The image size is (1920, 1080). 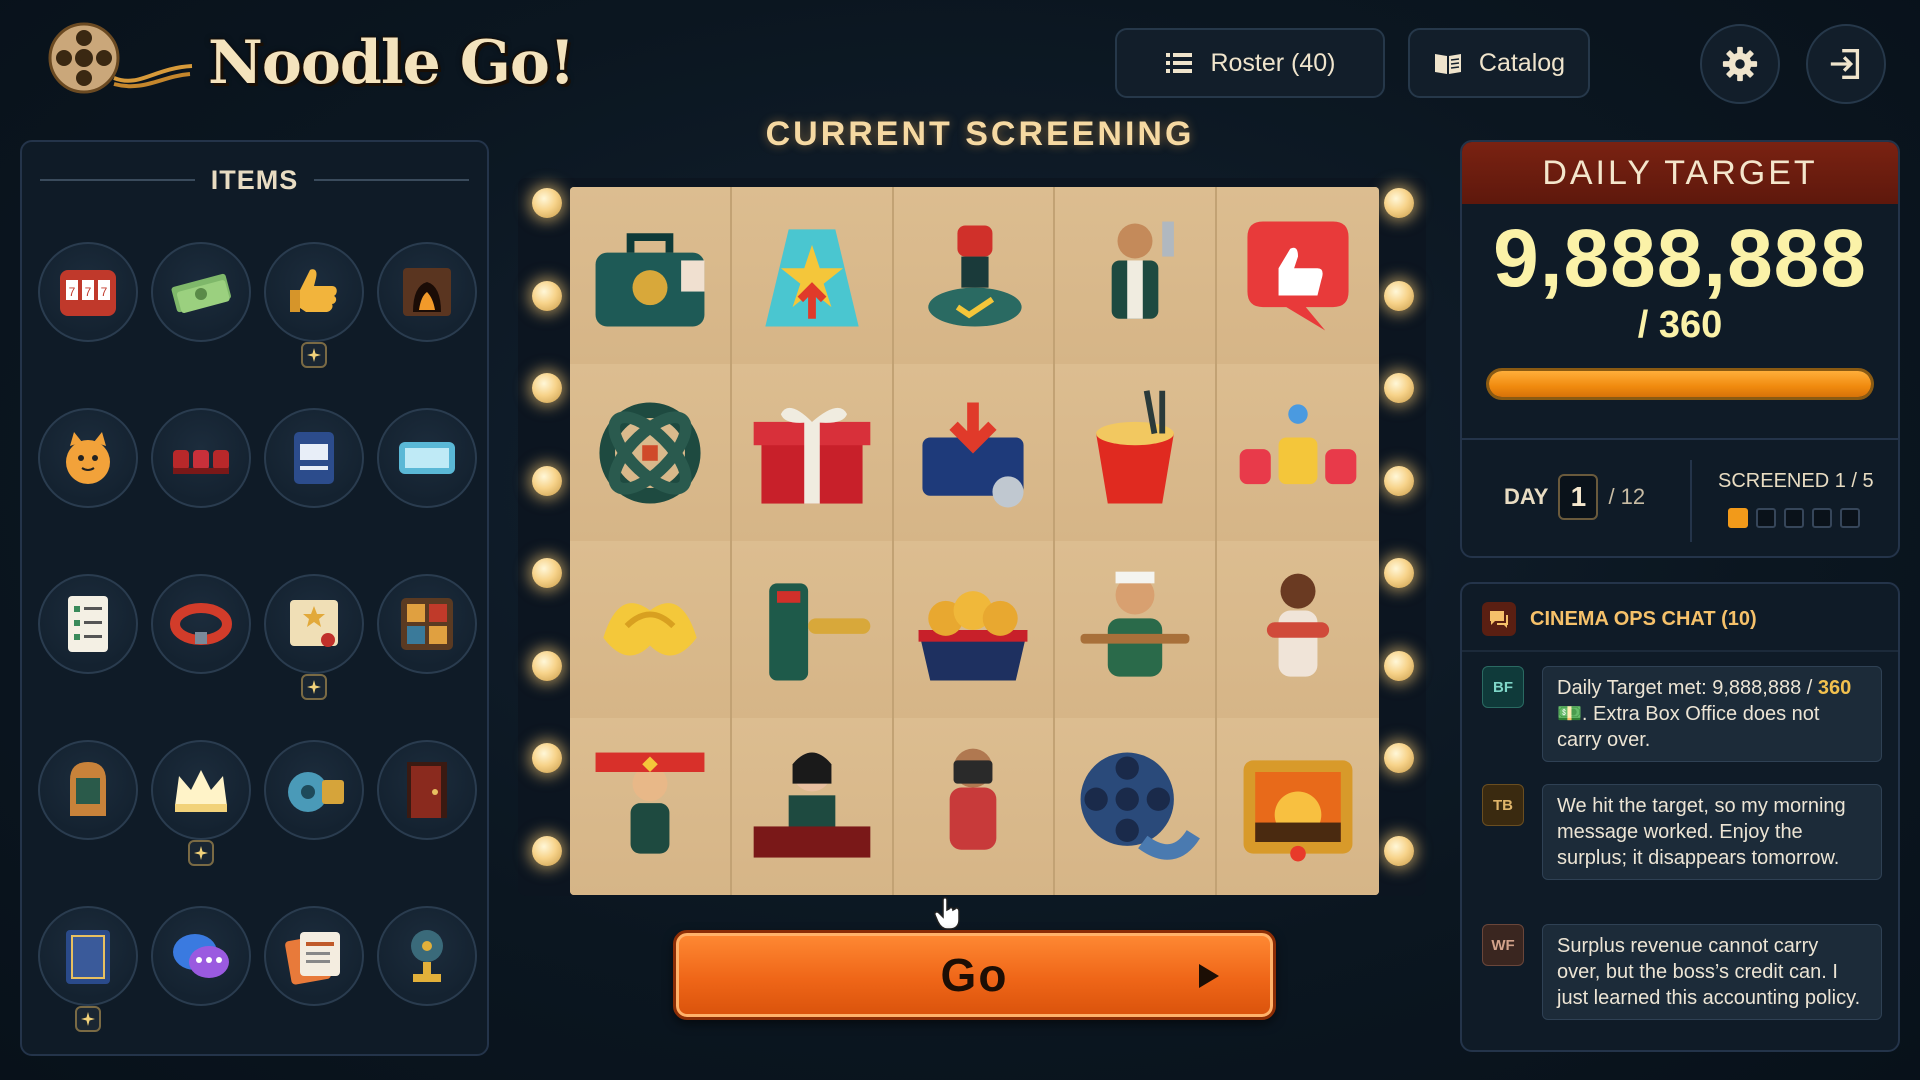 What do you see at coordinates (427, 624) in the screenshot?
I see `item-slot-ticket-board` at bounding box center [427, 624].